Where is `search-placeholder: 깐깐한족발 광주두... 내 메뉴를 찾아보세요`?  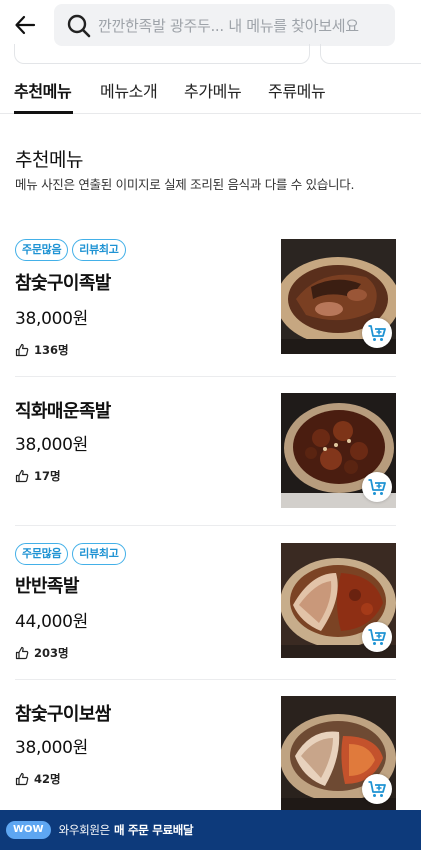 search-placeholder: 깐깐한족발 광주두... 내 메뉴를 찾아보세요 is located at coordinates (228, 26).